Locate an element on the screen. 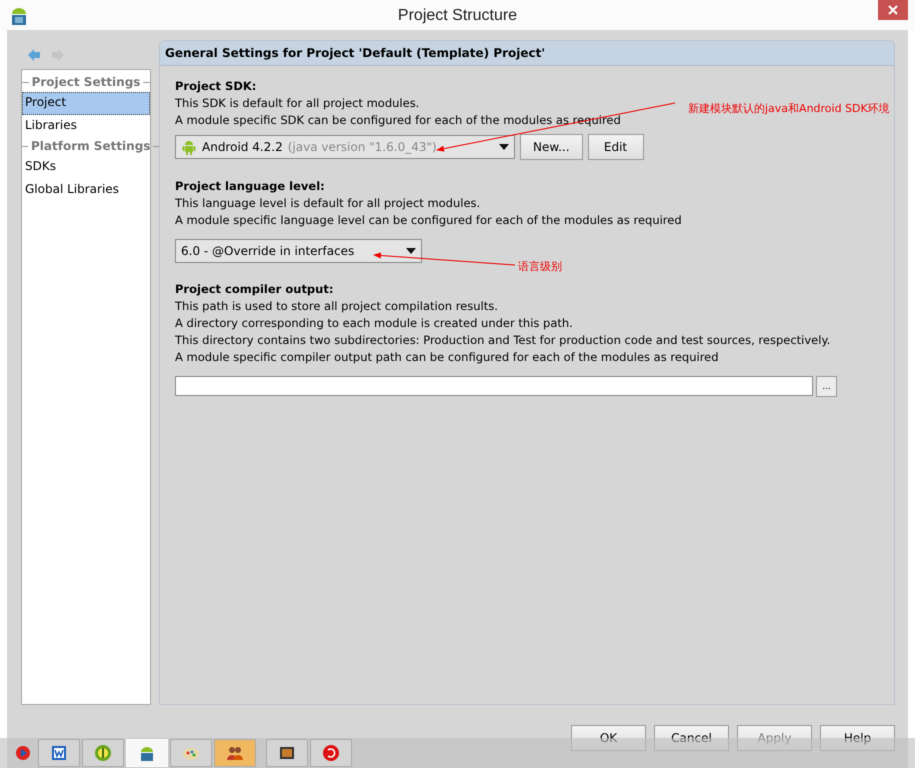  description-text: A module specific compiler output path can be configured for each of the modules as required is located at coordinates (447, 357).